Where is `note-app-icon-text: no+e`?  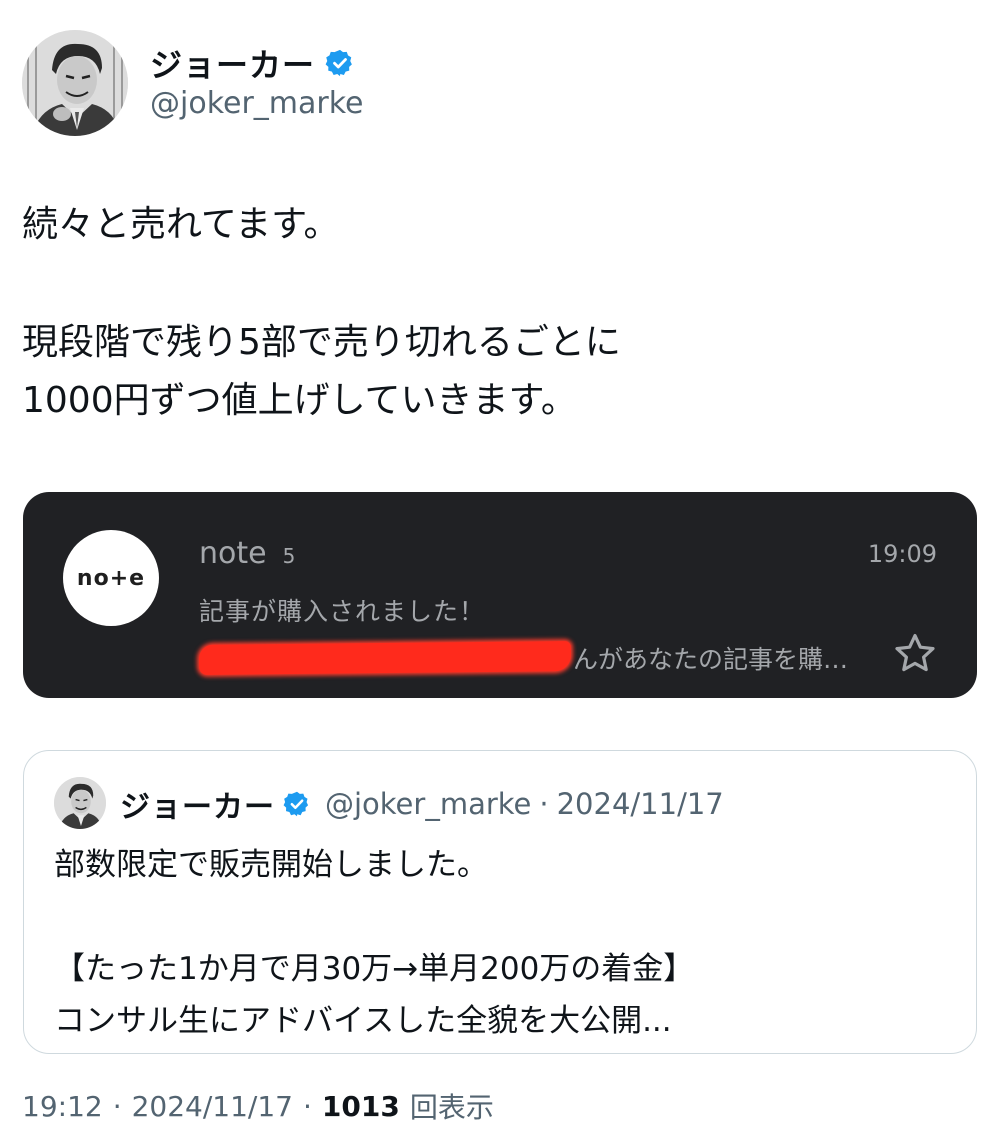 note-app-icon-text: no+e is located at coordinates (111, 578).